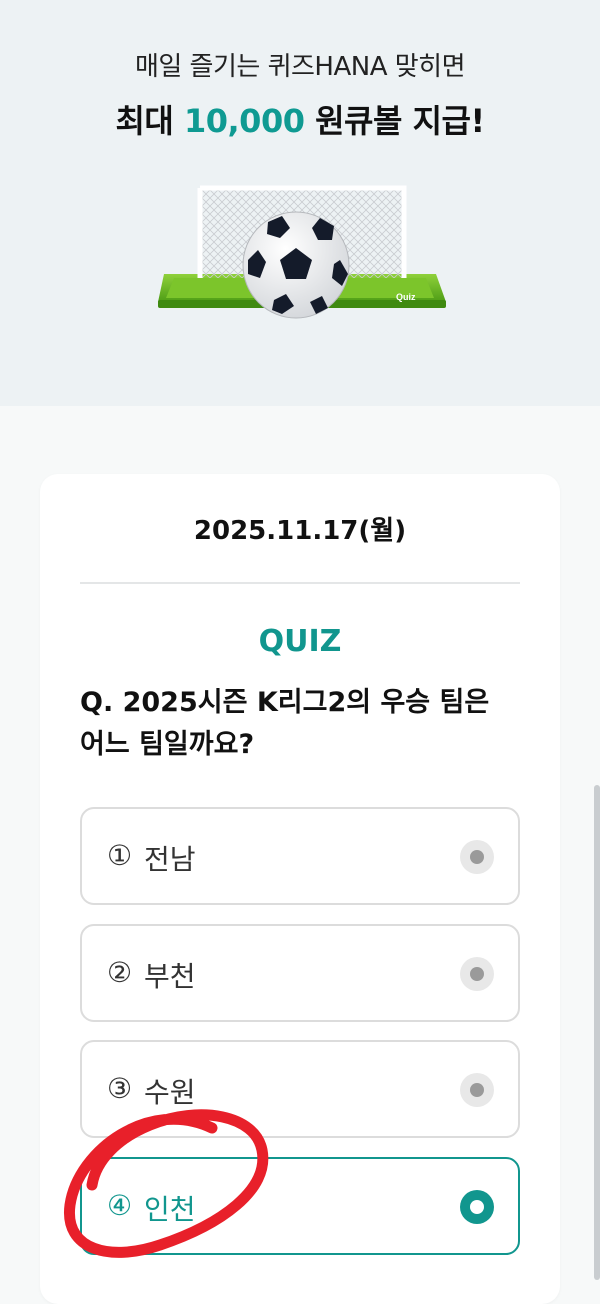 The image size is (600, 1304). I want to click on hero-title: 최대 10,000 원큐볼 지급!, so click(300, 119).